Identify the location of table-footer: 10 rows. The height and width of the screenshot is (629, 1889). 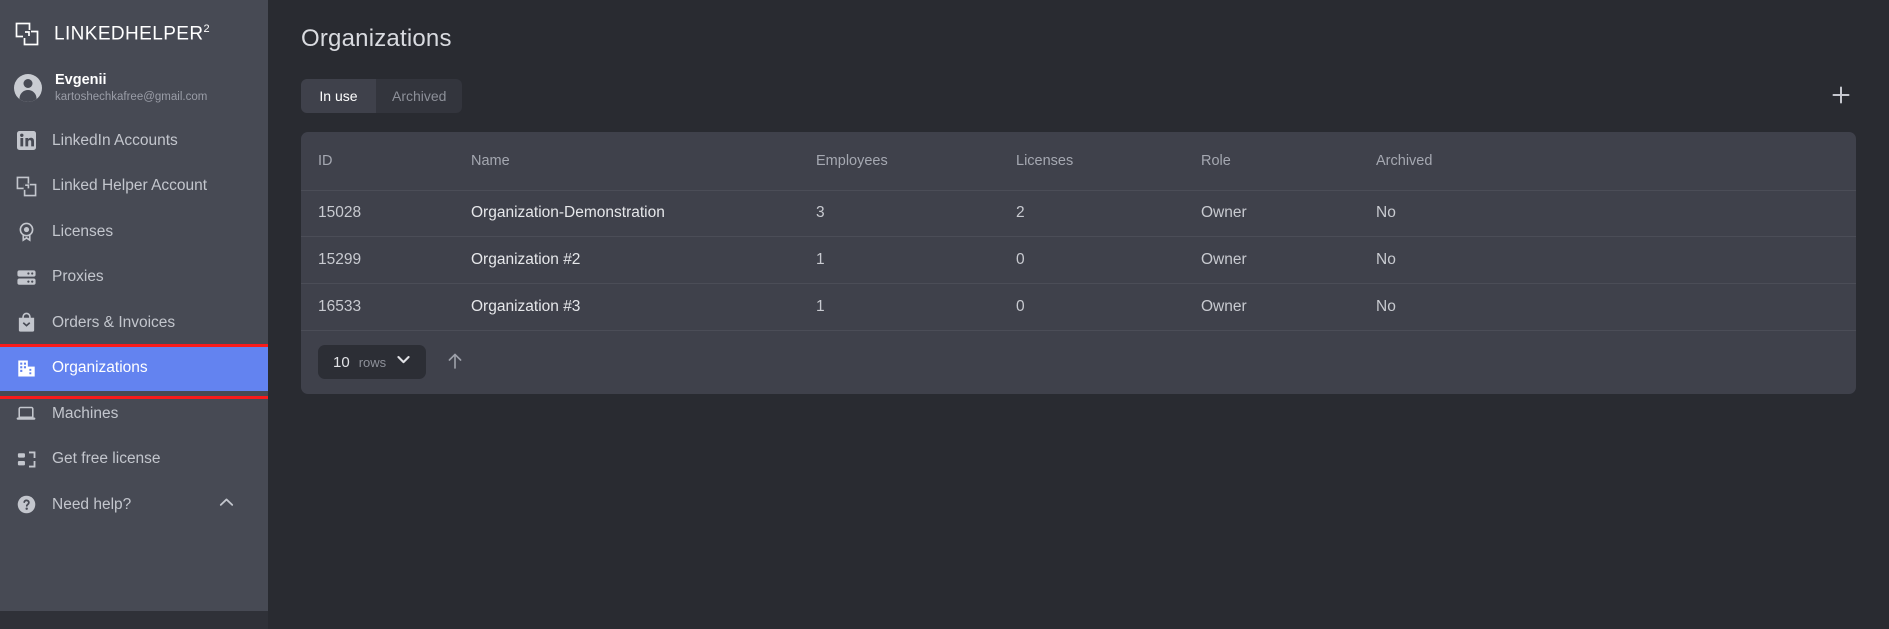
(1078, 361).